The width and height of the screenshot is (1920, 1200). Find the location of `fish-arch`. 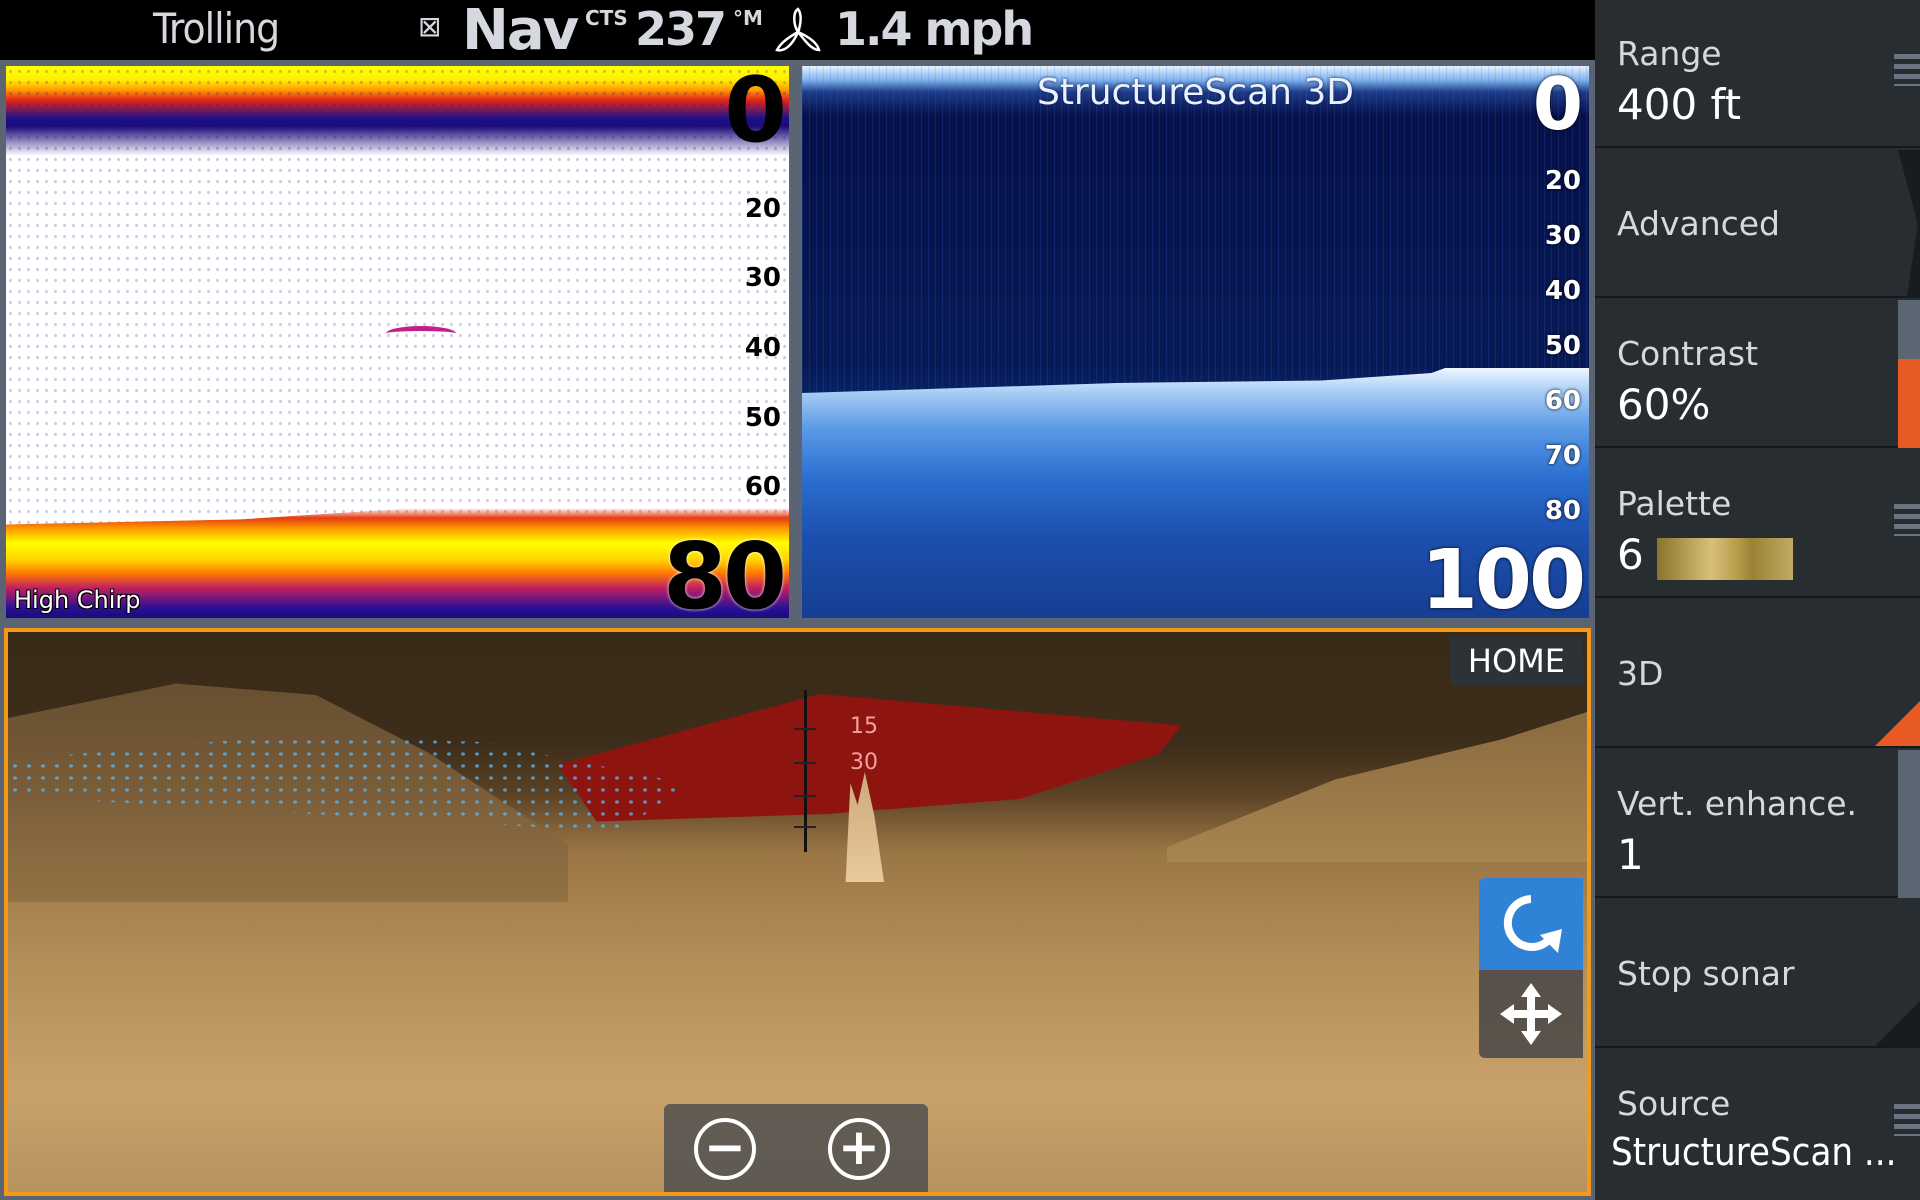

fish-arch is located at coordinates (421, 333).